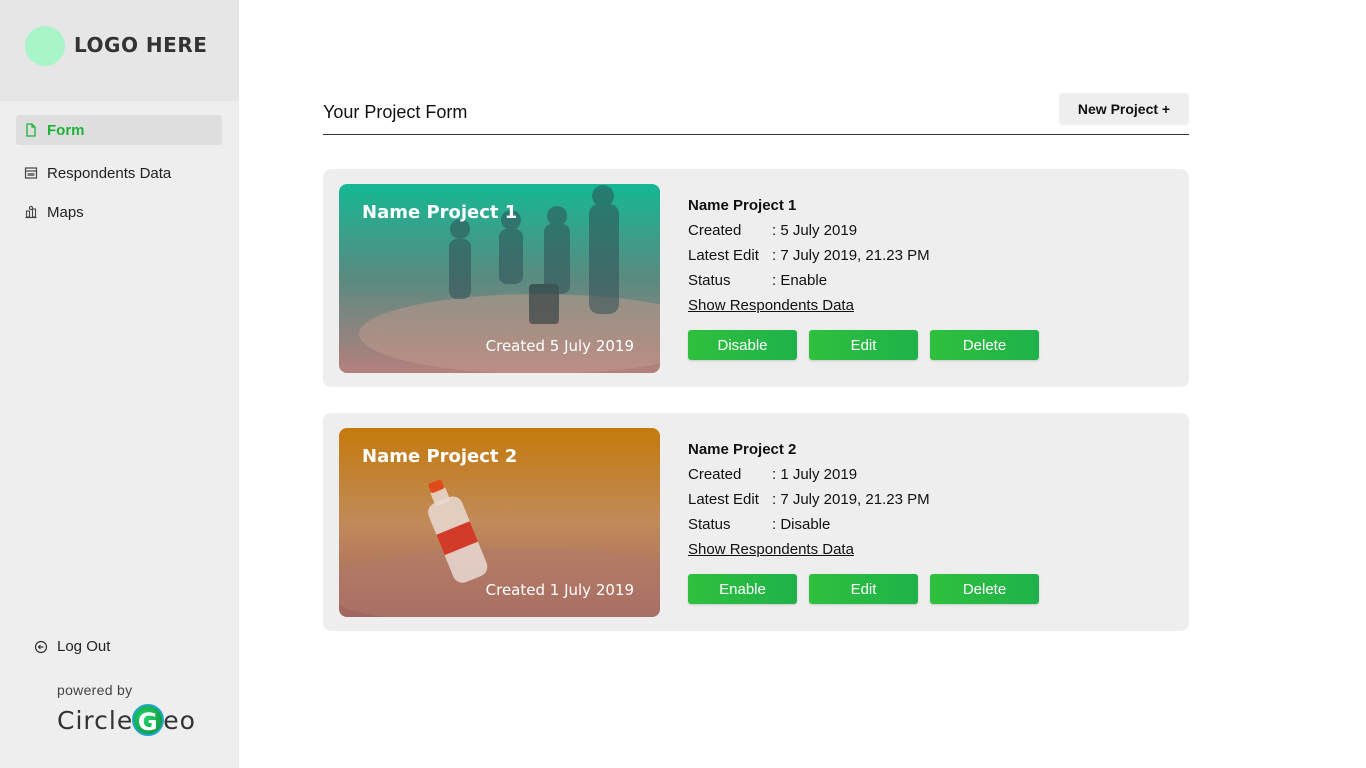 The width and height of the screenshot is (1366, 768). I want to click on sidebar-item-form: Form, so click(119, 130).